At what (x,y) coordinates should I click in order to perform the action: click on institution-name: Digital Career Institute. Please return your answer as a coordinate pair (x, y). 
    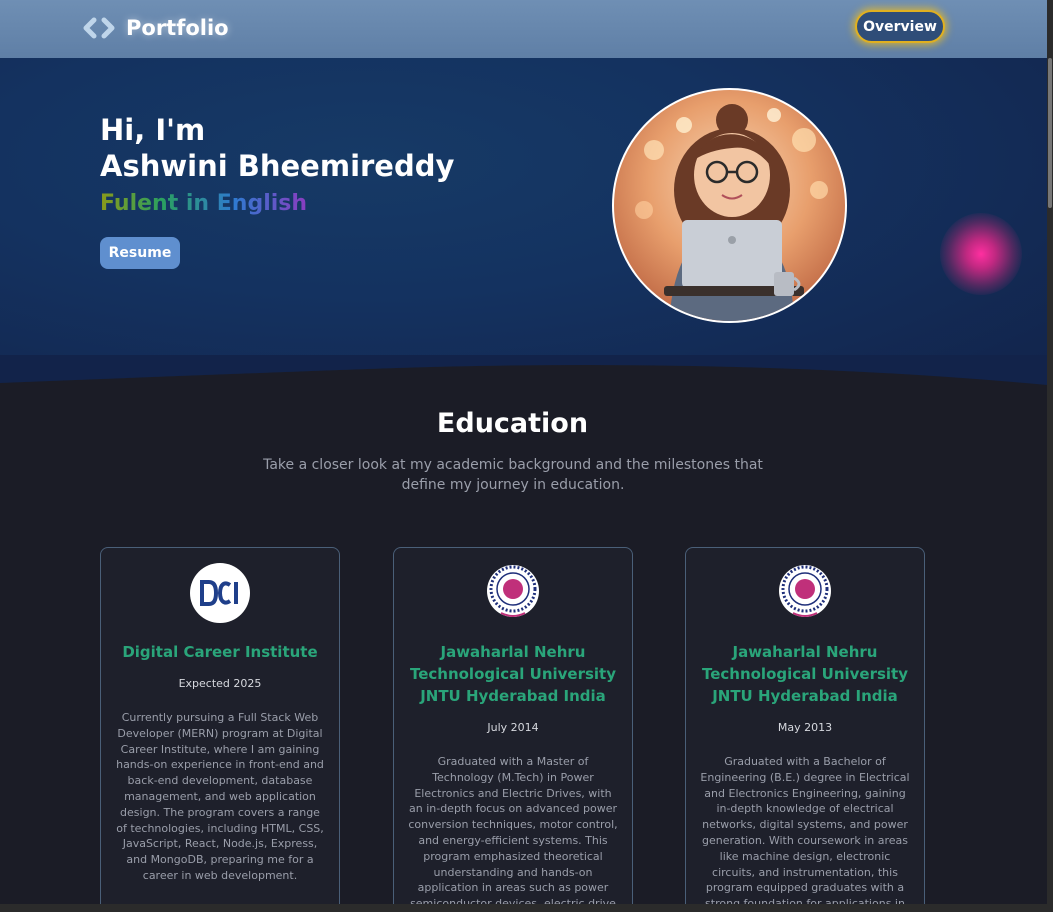
    Looking at the image, I should click on (220, 652).